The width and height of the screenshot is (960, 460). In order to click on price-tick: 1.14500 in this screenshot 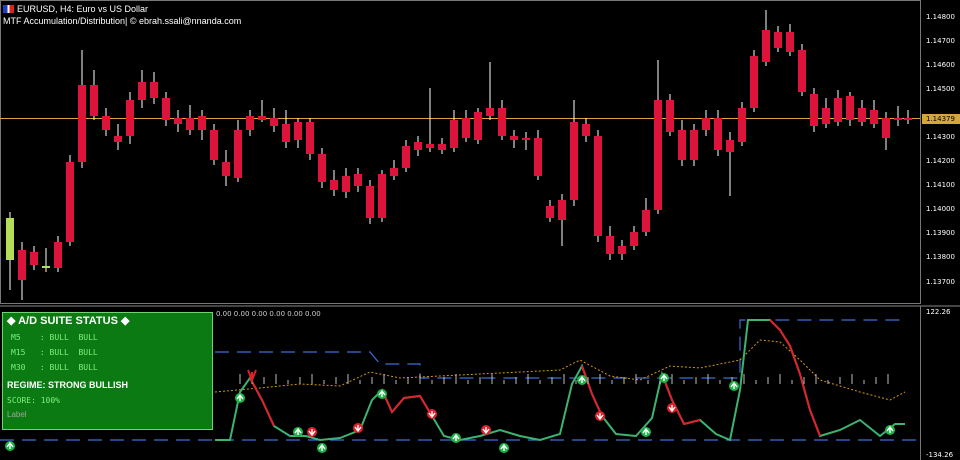, I will do `click(940, 89)`.